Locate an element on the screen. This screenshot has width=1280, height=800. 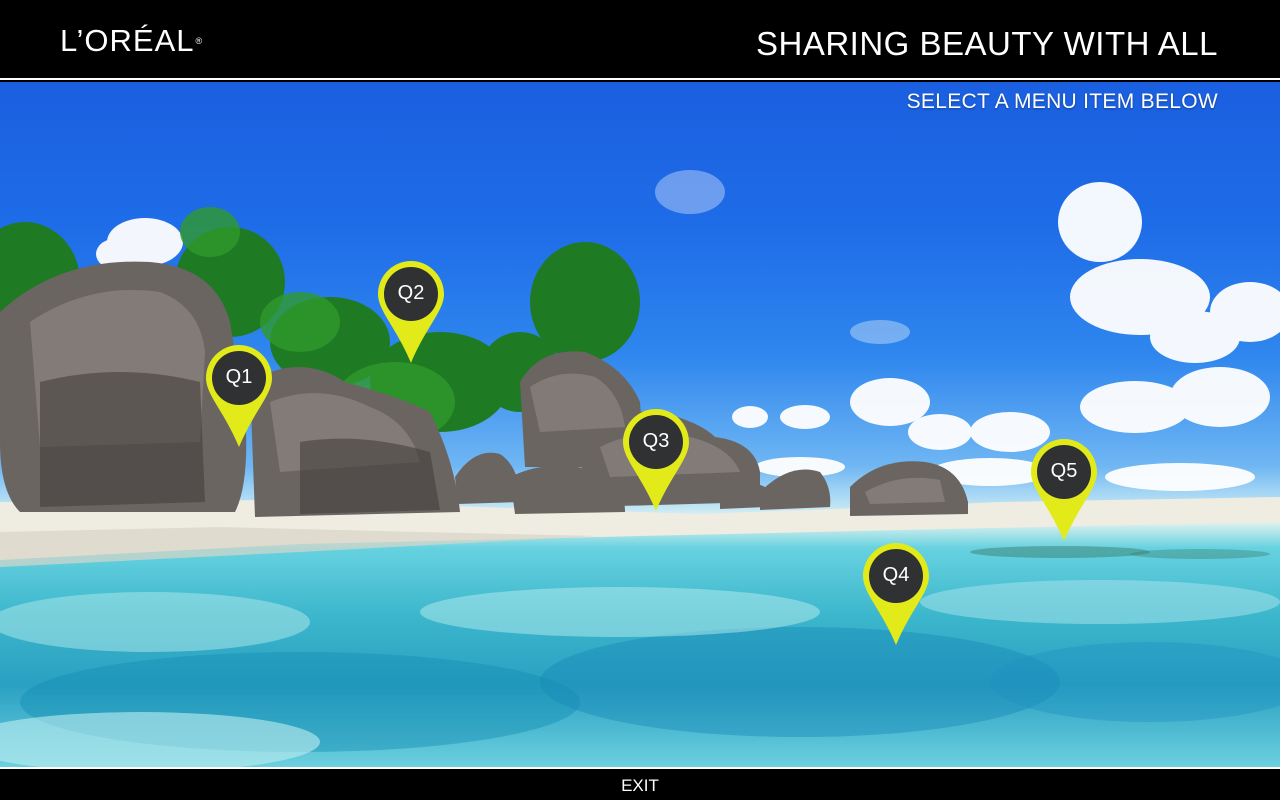
map-pin-q2: Q2 is located at coordinates (411, 311).